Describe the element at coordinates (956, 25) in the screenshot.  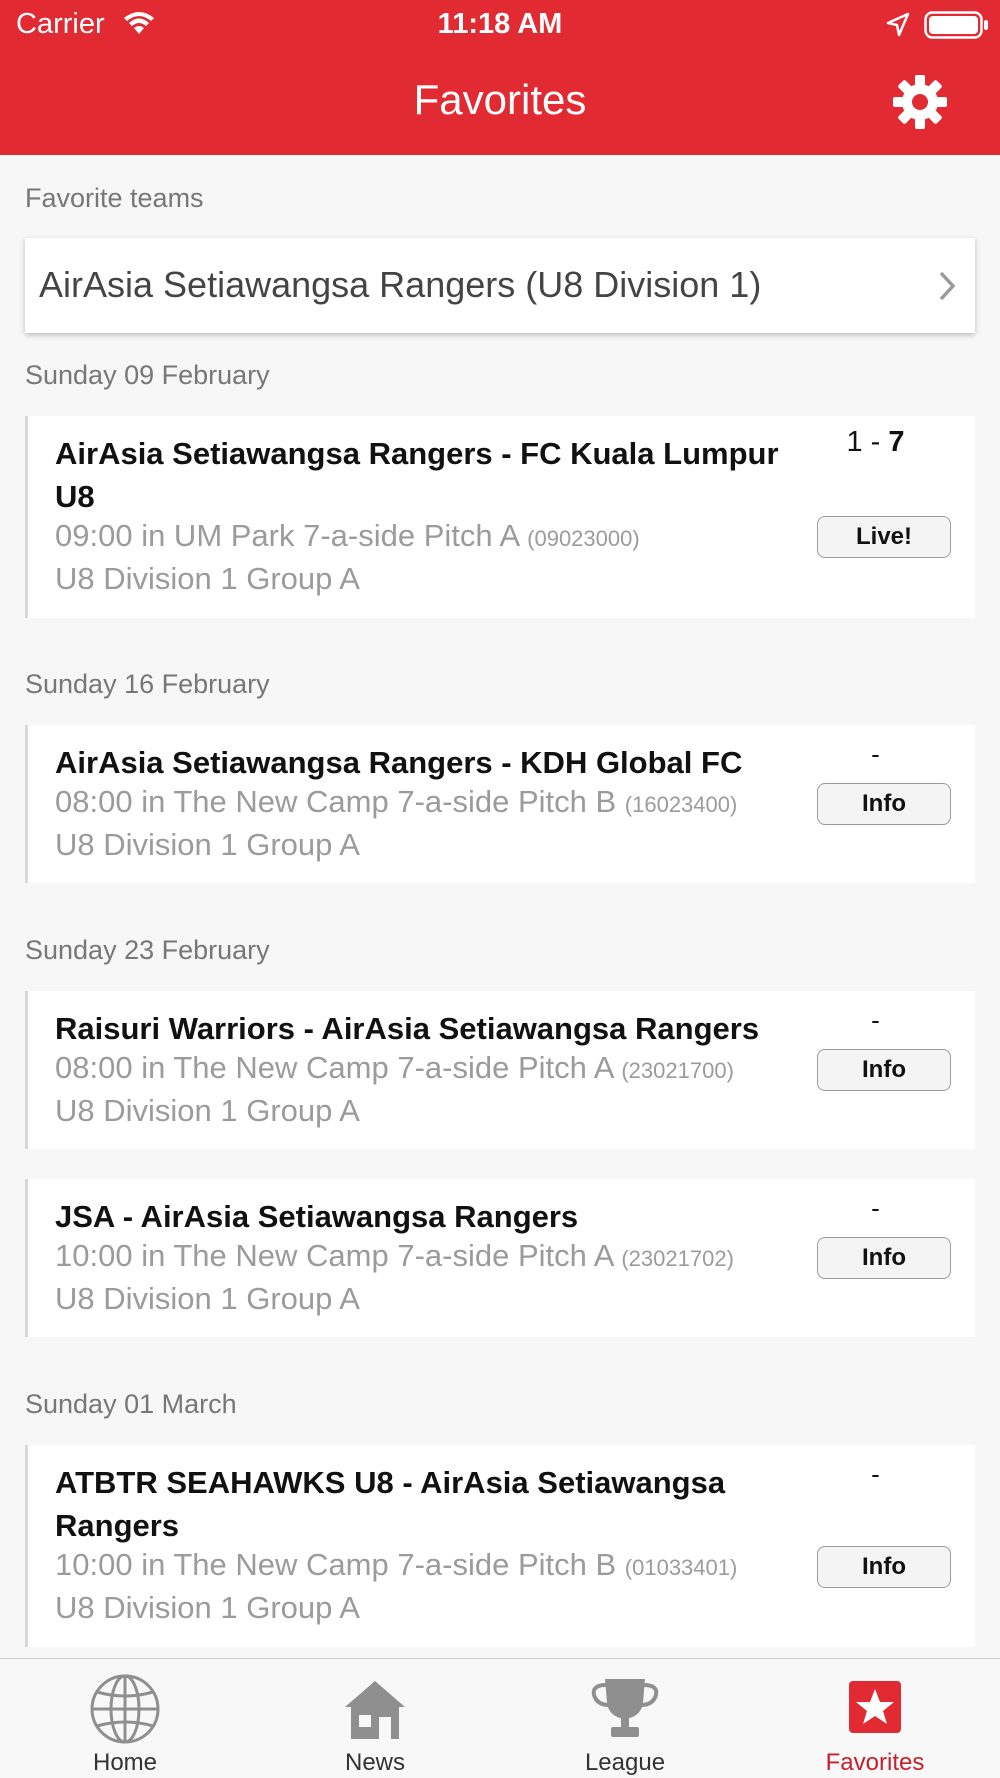
I see `battery-icon` at that location.